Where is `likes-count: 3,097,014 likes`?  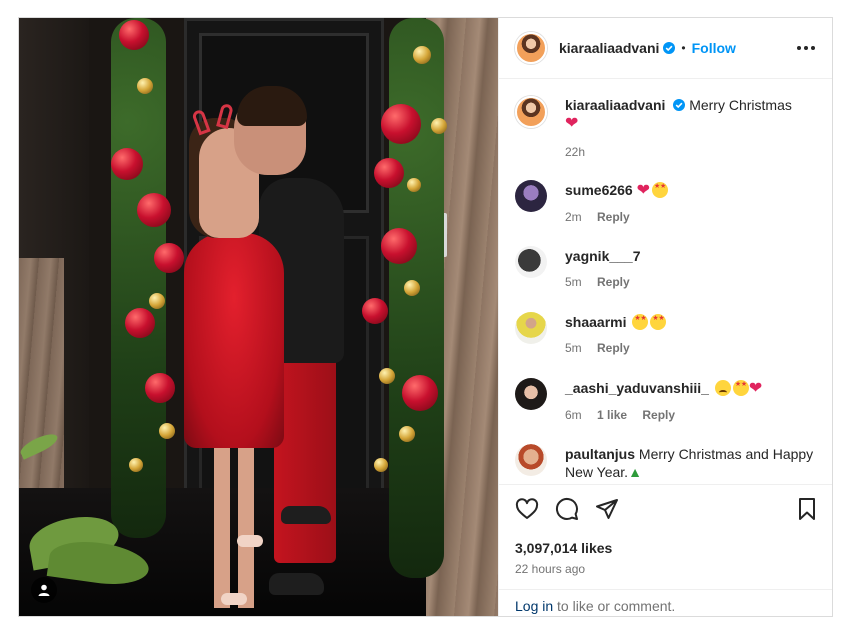 likes-count: 3,097,014 likes is located at coordinates (563, 548).